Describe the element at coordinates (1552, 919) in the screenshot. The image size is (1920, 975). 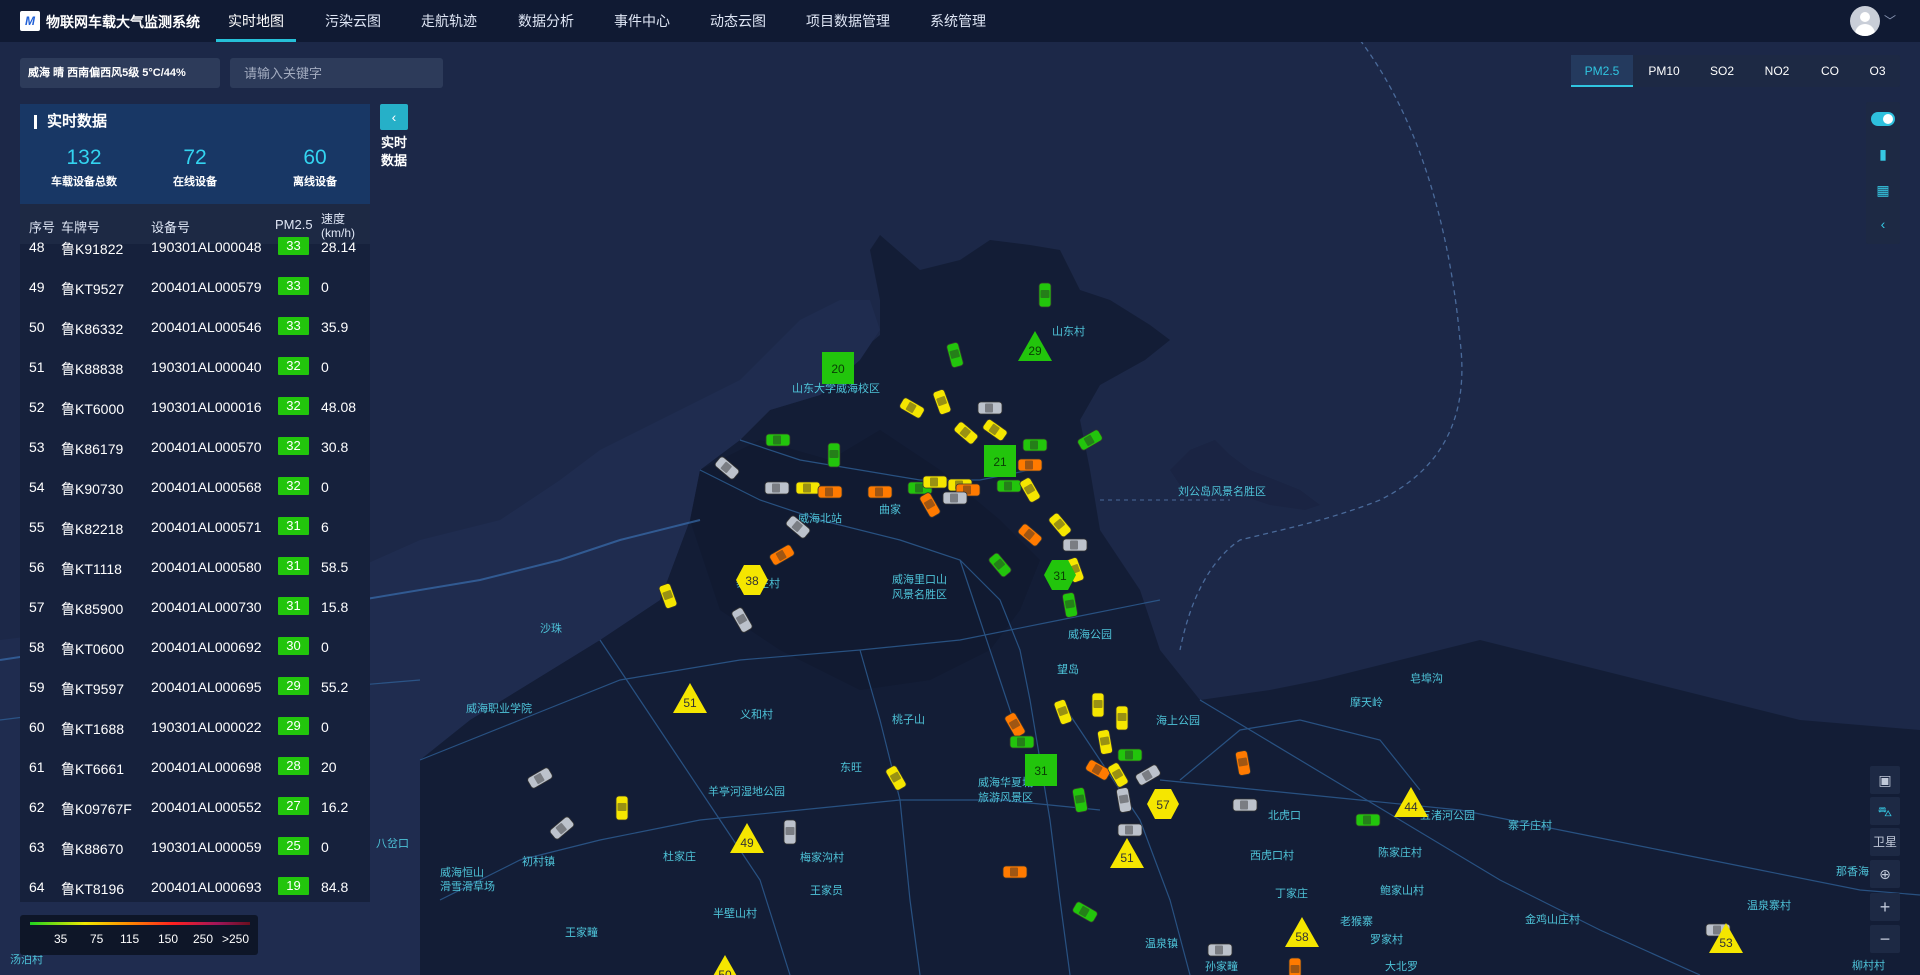
I see `map-place-label: 金鸡山庄村` at that location.